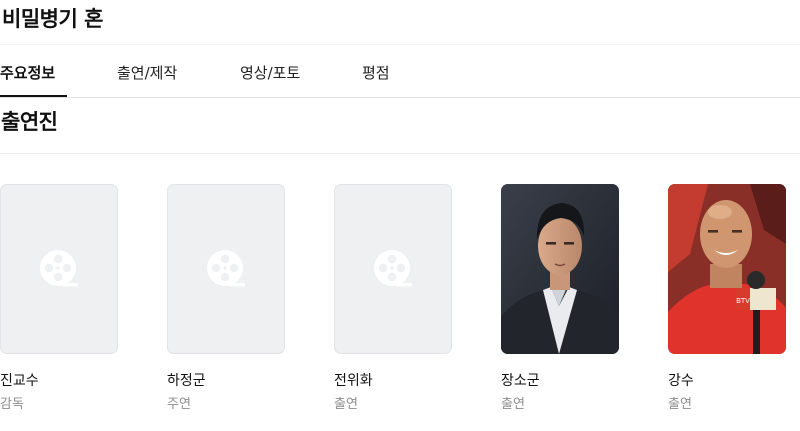  Describe the element at coordinates (179, 404) in the screenshot. I see `cast-role: 주연` at that location.